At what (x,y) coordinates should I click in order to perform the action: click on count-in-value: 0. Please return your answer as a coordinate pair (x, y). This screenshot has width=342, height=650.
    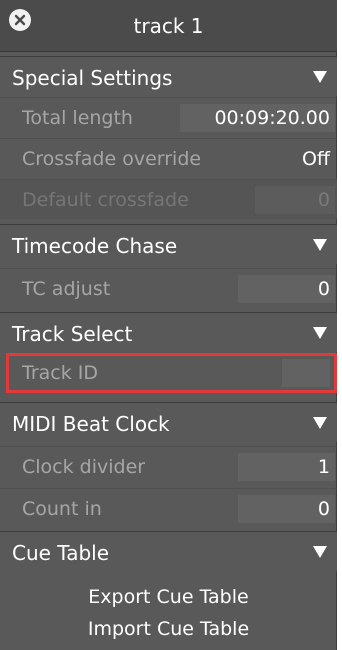
    Looking at the image, I should click on (324, 509).